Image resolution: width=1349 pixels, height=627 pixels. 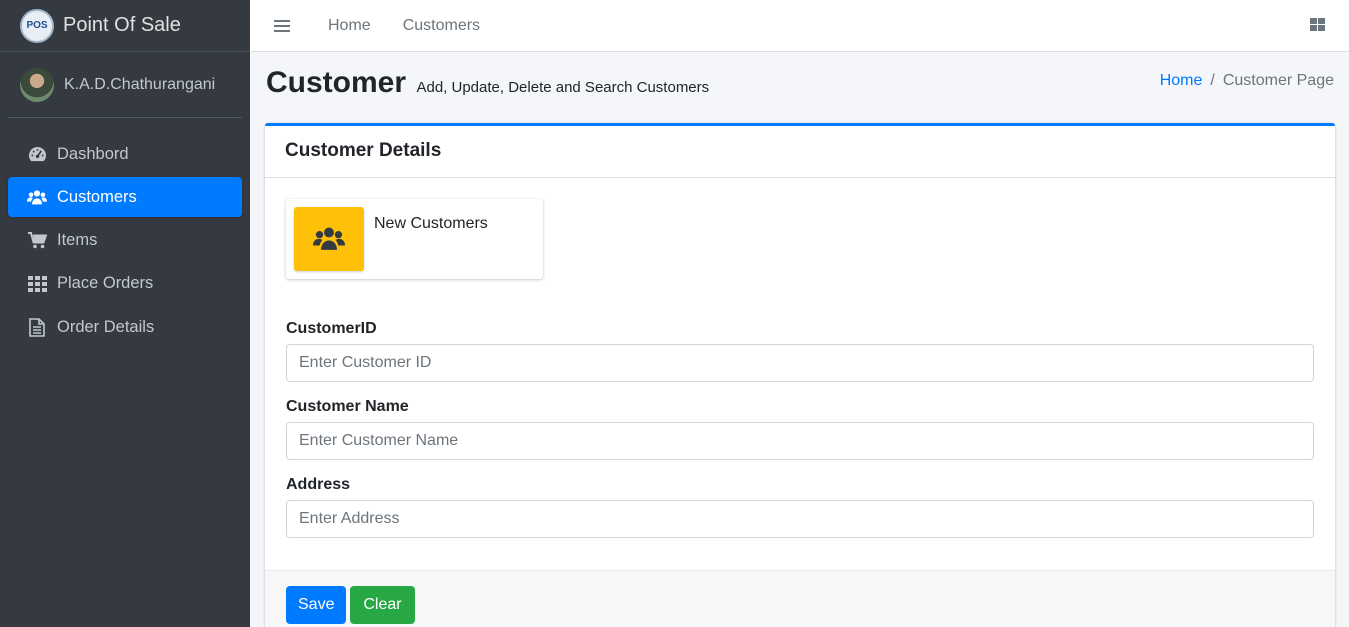 What do you see at coordinates (363, 150) in the screenshot?
I see `card-title: Customer Details` at bounding box center [363, 150].